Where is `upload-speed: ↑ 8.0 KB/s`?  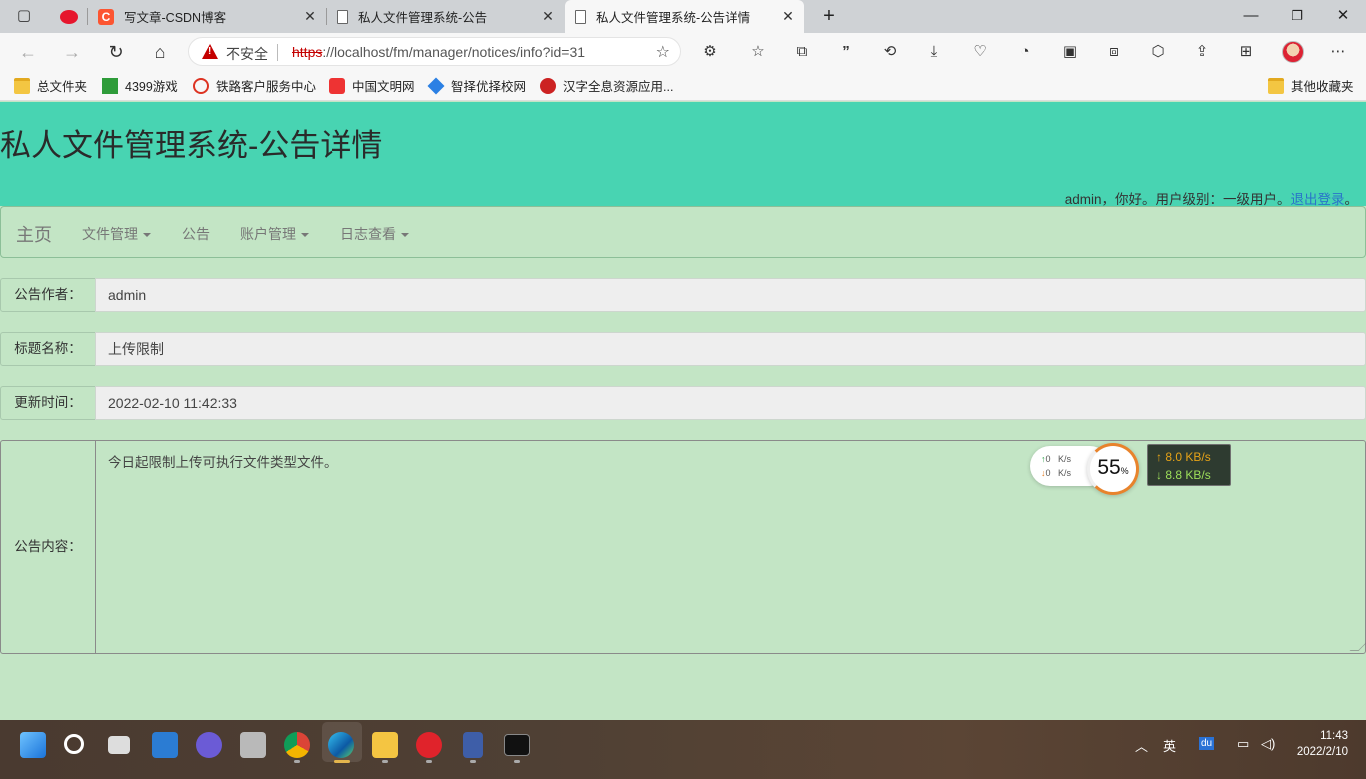 upload-speed: ↑ 8.0 KB/s is located at coordinates (1183, 457).